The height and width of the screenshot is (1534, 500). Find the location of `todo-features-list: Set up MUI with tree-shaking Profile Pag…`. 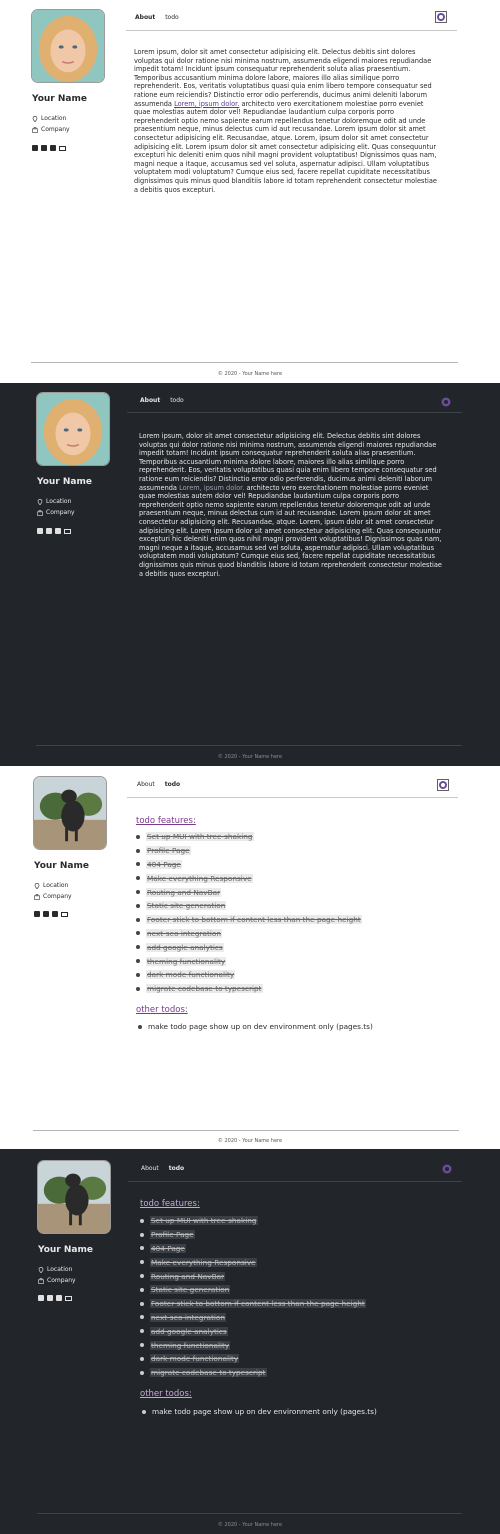

todo-features-list: Set up MUI with tree-shaking Profile Pag… is located at coordinates (253, 1297).